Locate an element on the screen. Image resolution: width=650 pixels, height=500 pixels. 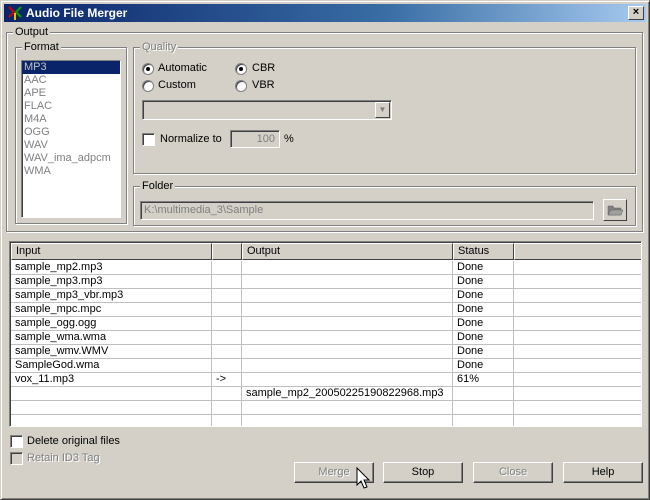
delete-original-label: Delete original files is located at coordinates (73, 441).